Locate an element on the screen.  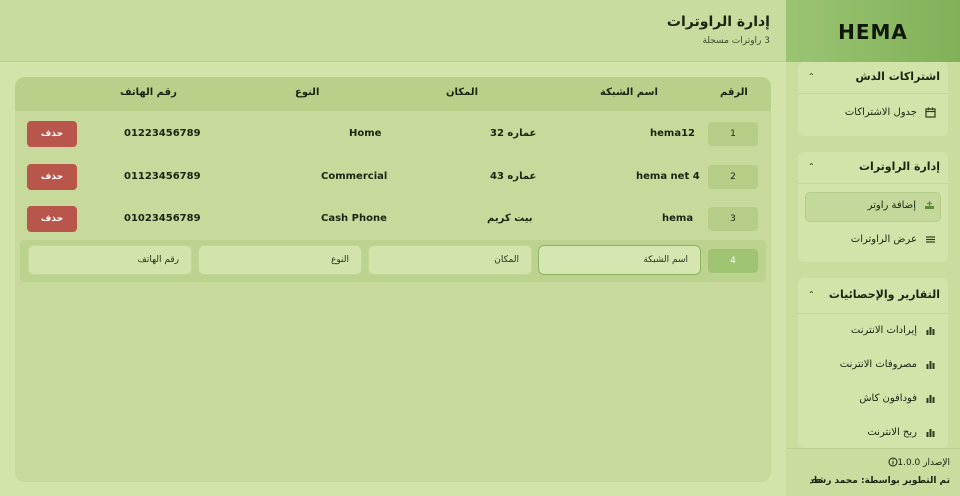
nav-group-header: اشتراكات الدش ⌃ is located at coordinates (873, 78).